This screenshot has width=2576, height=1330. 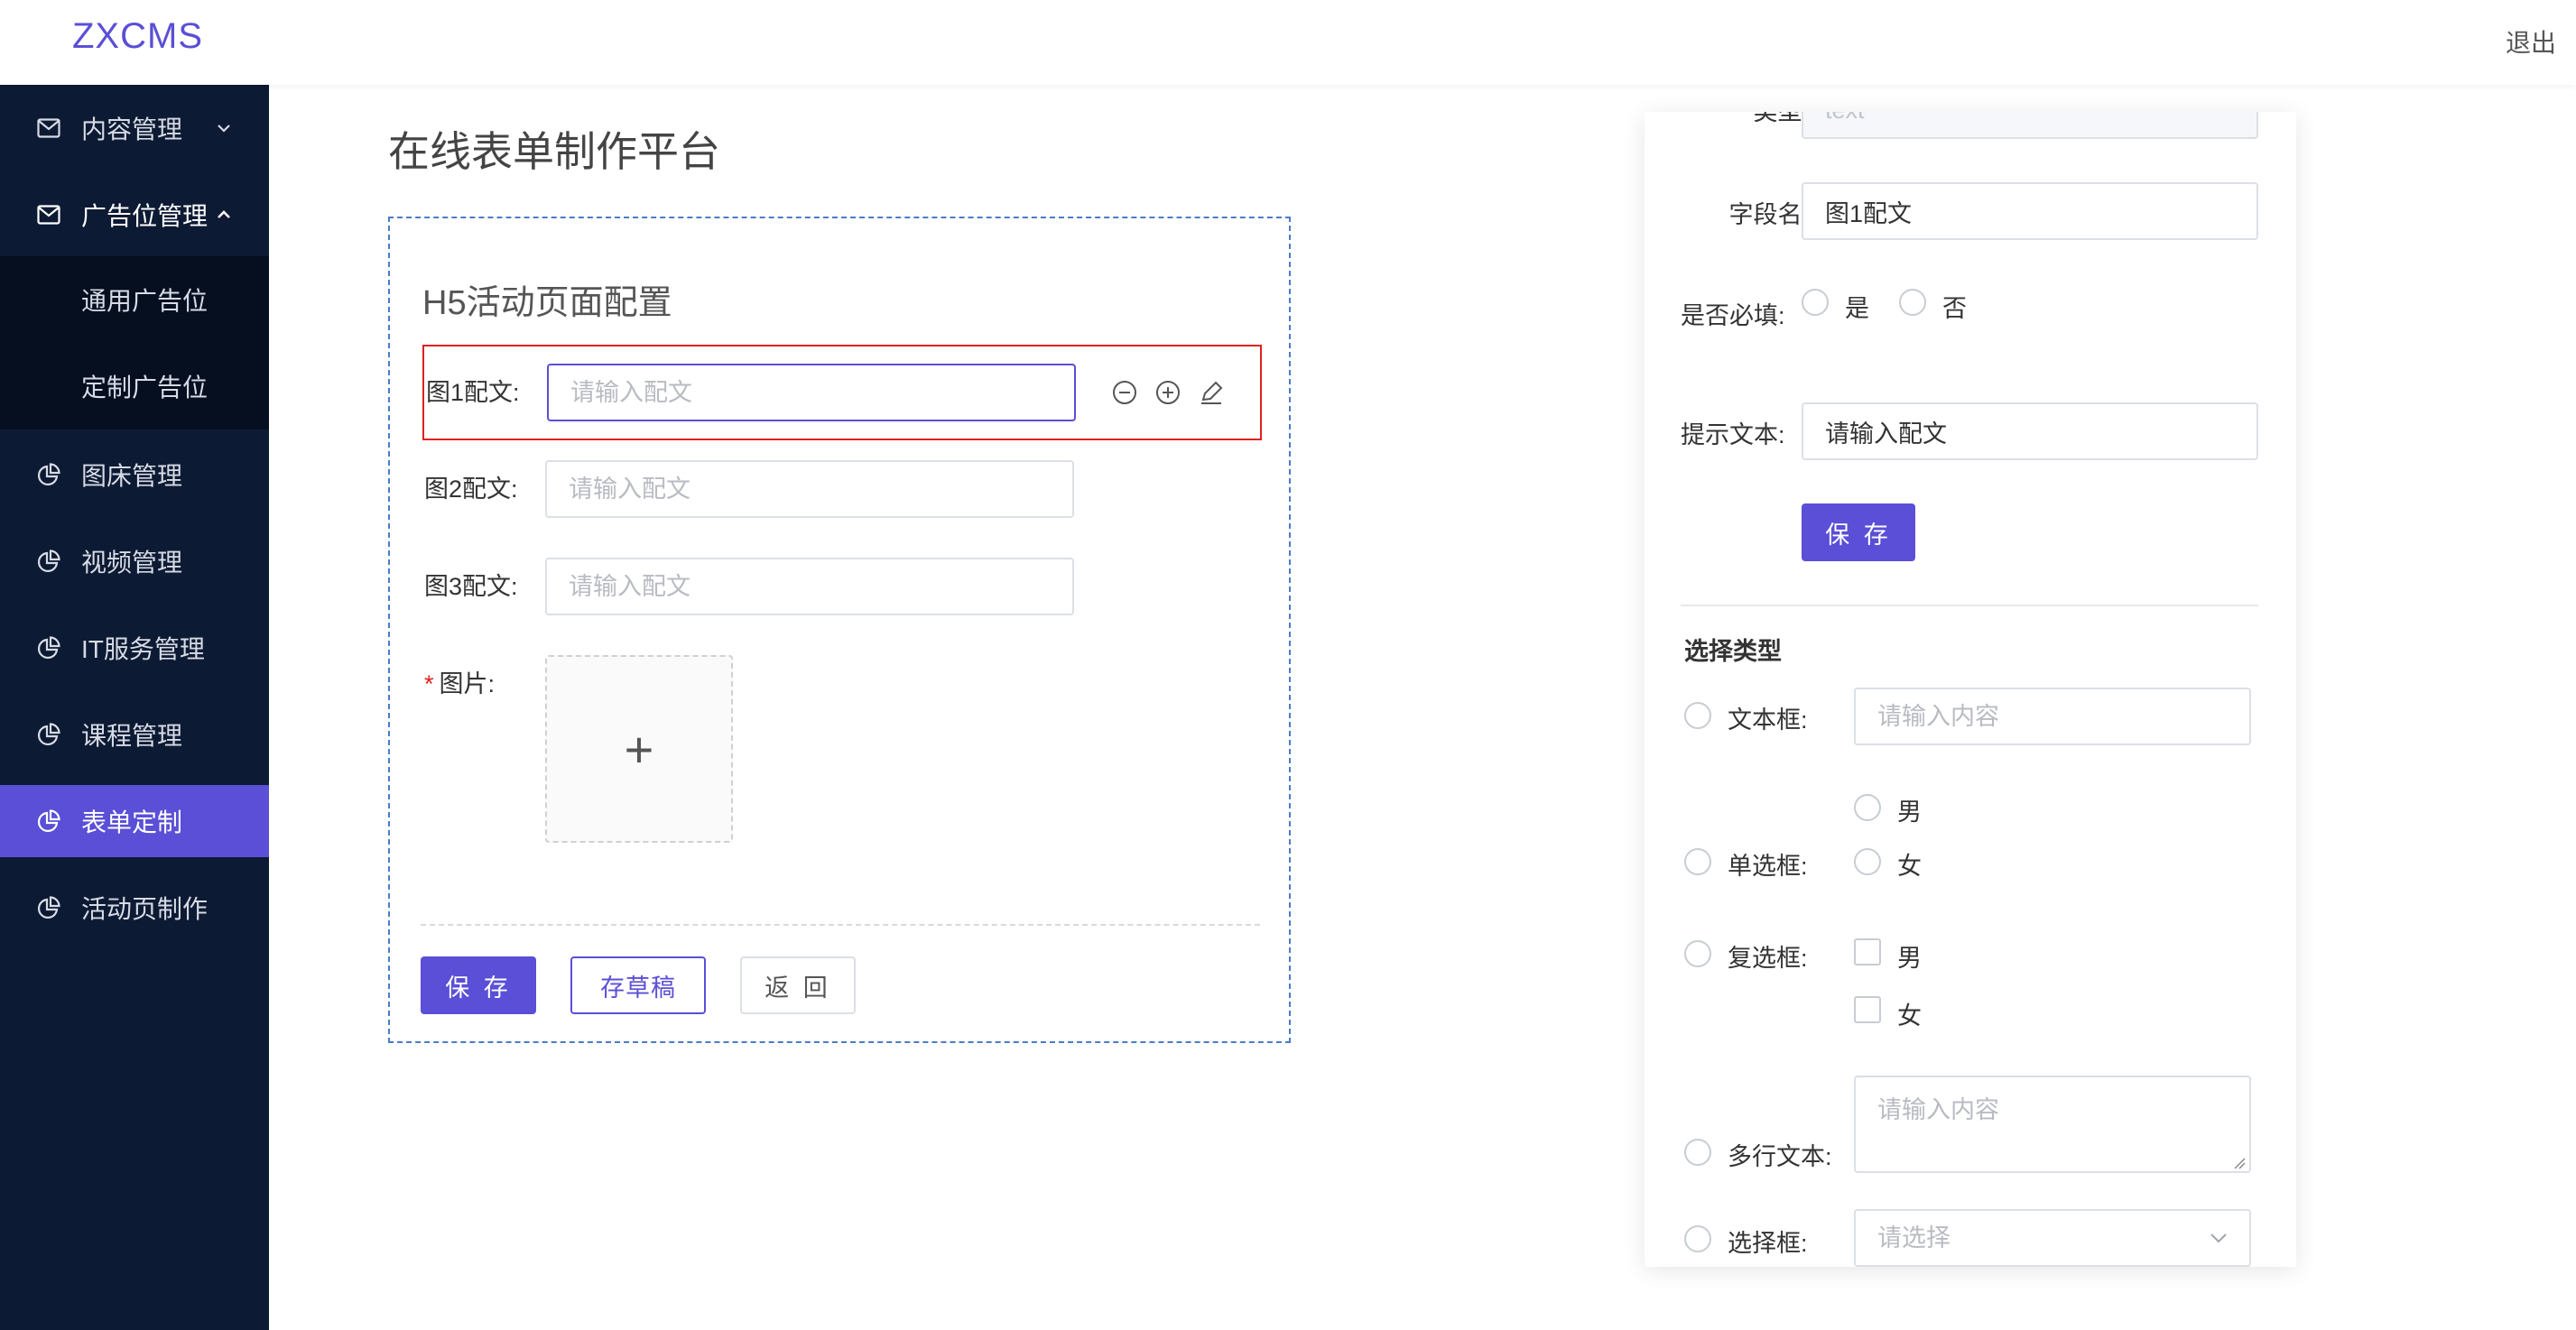 I want to click on chevron-up-icon, so click(x=224, y=215).